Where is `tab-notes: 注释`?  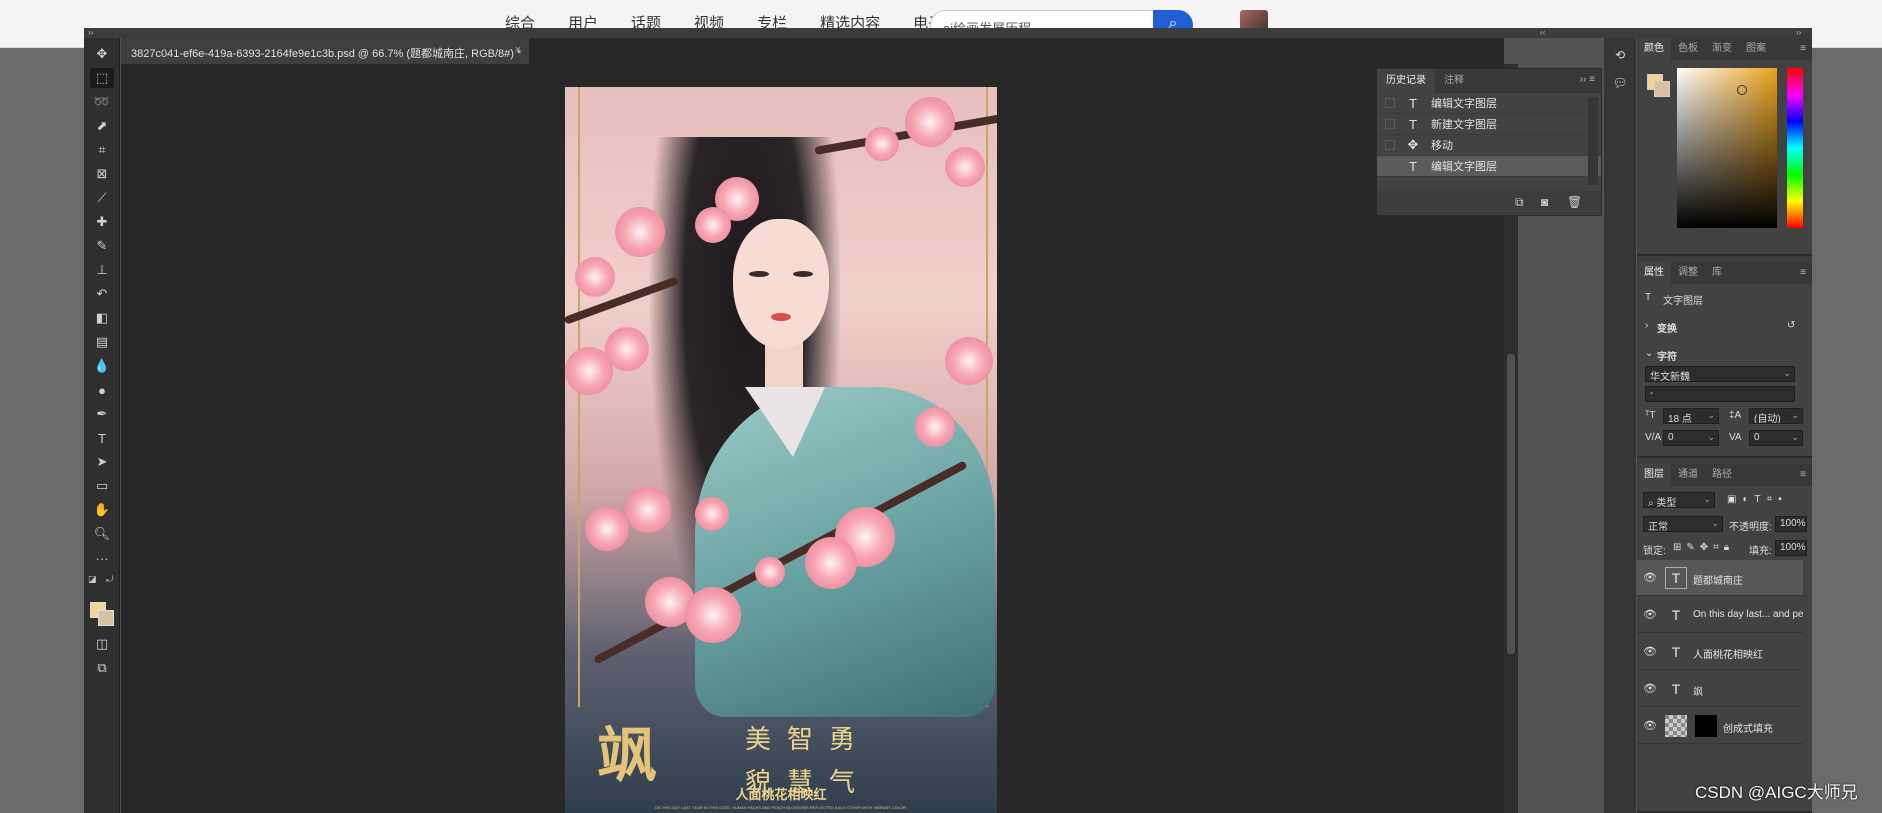
tab-notes: 注释 is located at coordinates (1454, 81).